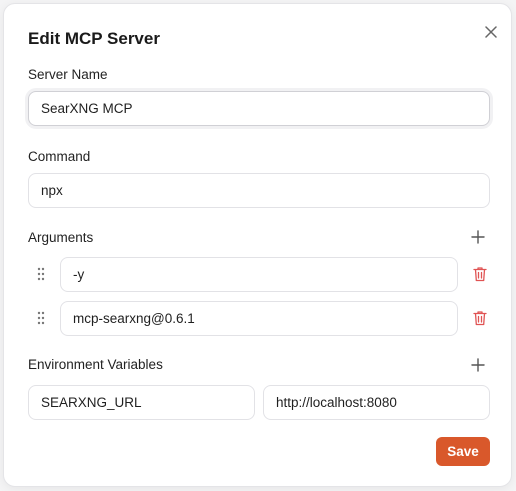 The image size is (516, 491). Describe the element at coordinates (94, 38) in the screenshot. I see `dialog-title: Edit MCP Server` at that location.